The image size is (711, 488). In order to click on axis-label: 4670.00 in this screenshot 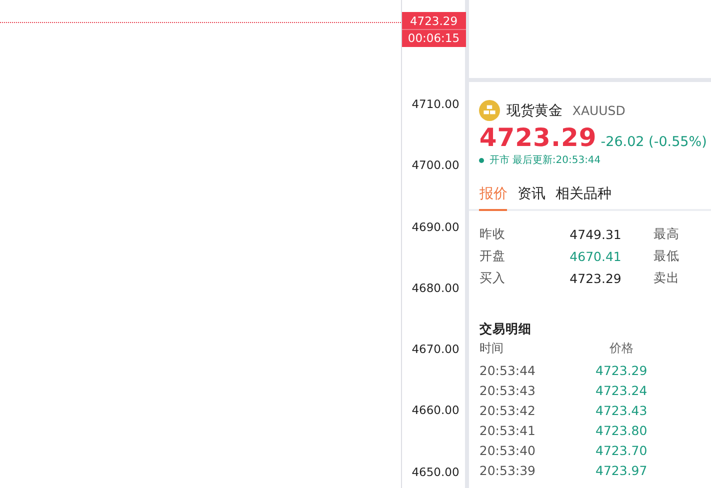, I will do `click(435, 349)`.